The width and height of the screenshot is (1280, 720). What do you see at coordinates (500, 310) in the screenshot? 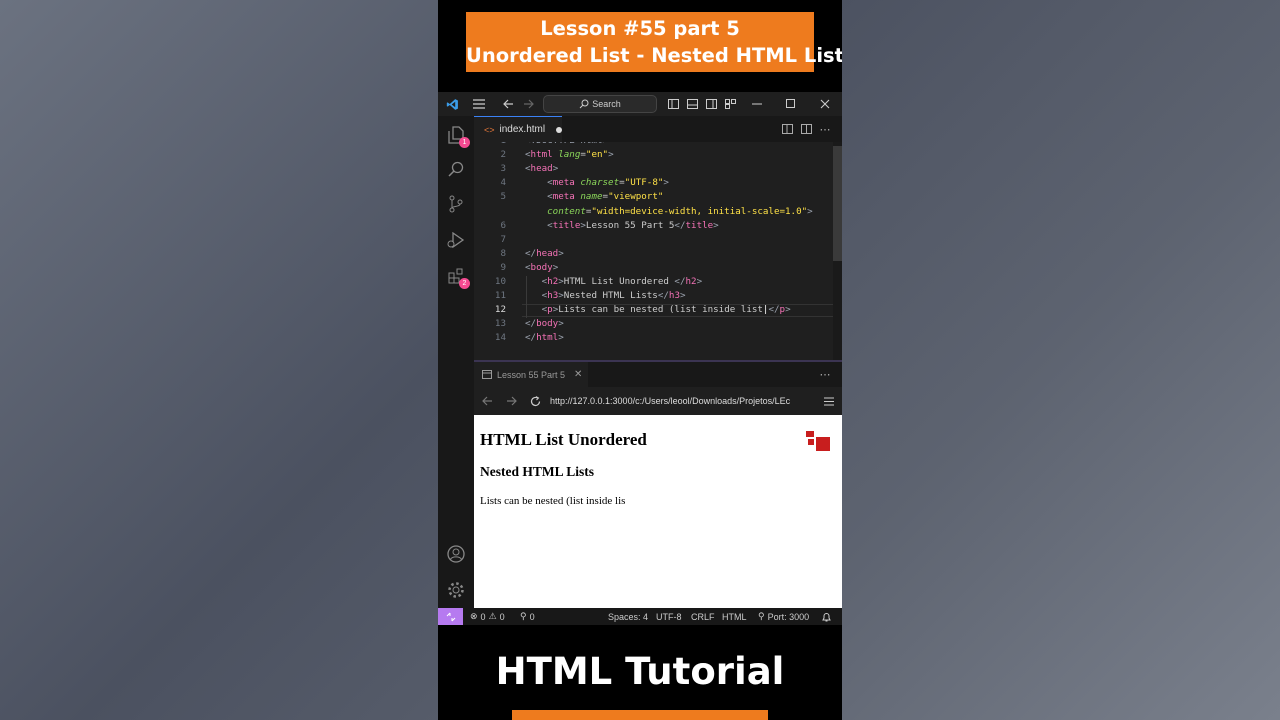
I see `line-number: 12` at bounding box center [500, 310].